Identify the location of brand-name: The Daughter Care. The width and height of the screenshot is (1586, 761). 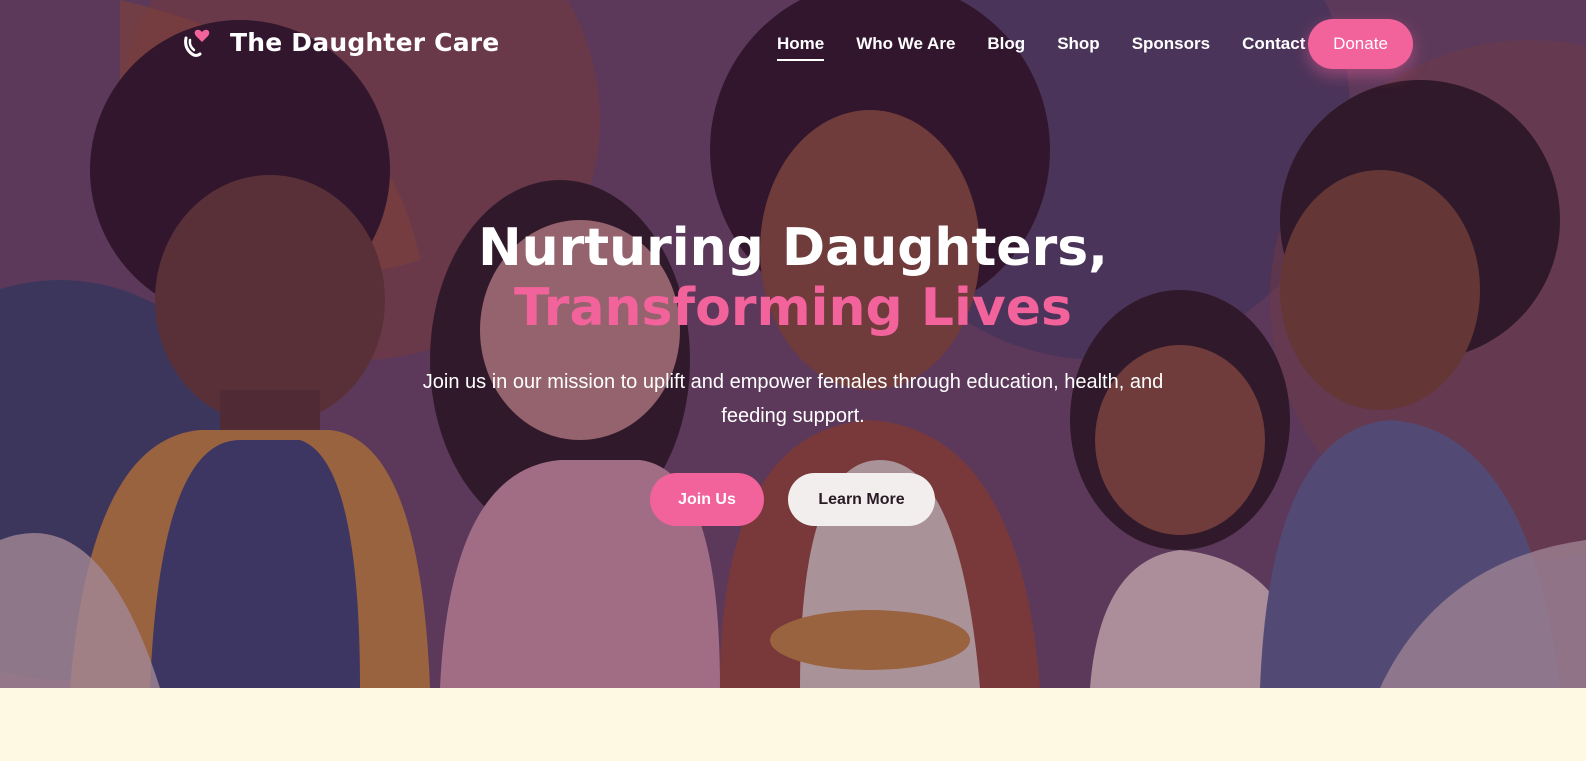
(365, 42).